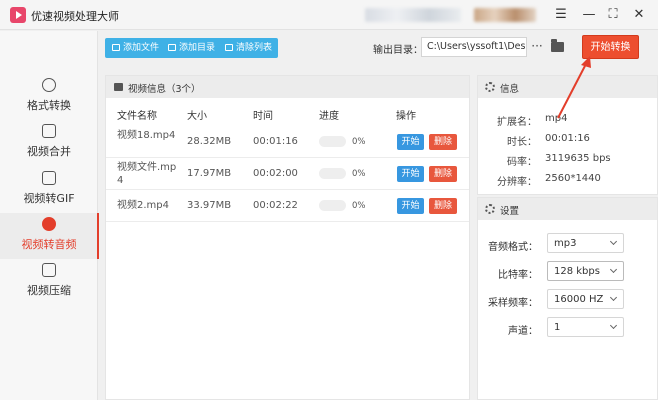 The width and height of the screenshot is (658, 400). Describe the element at coordinates (505, 15) in the screenshot. I see `blurred-avatar` at that location.